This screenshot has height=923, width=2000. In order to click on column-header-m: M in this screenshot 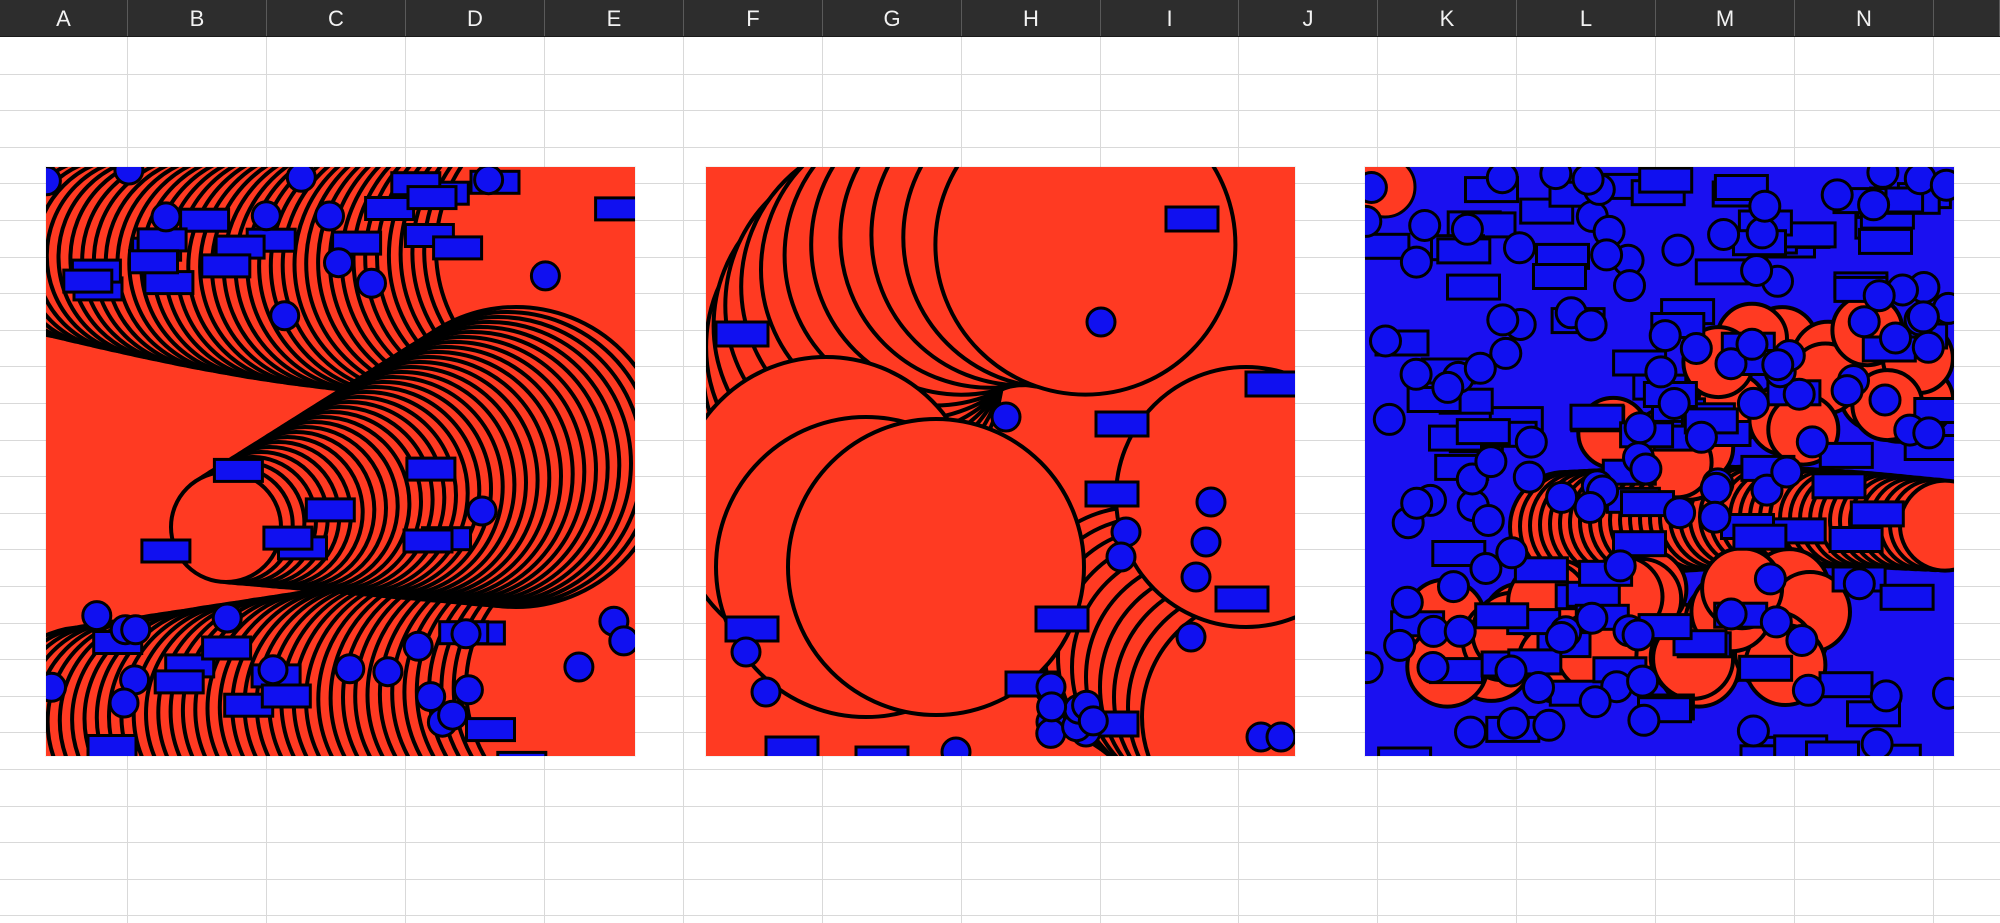, I will do `click(1725, 18)`.